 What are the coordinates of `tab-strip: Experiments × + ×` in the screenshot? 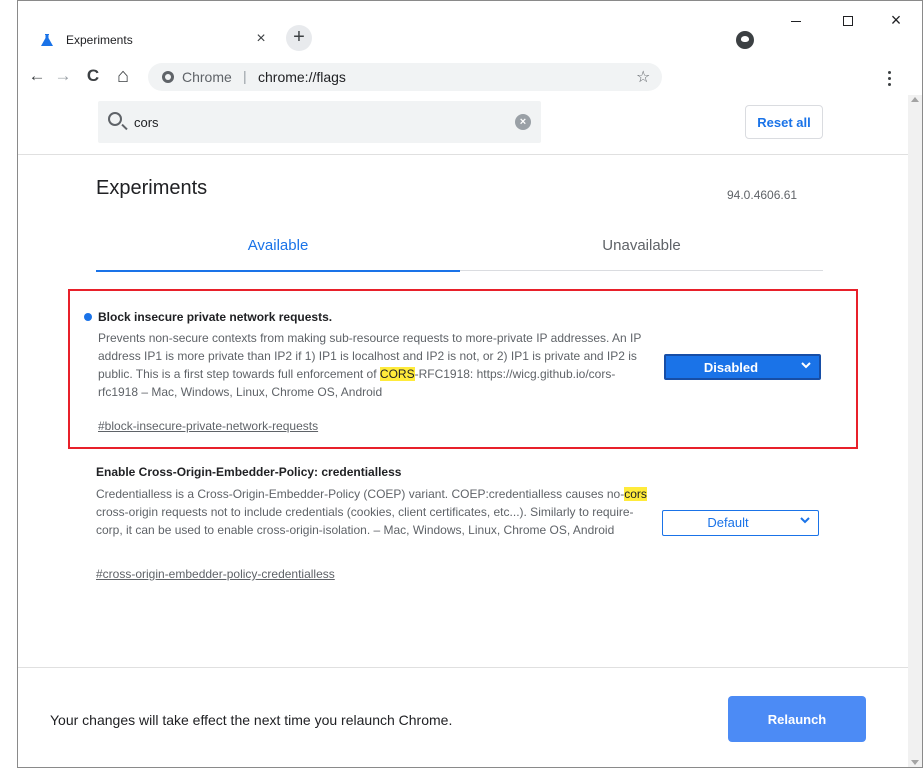 It's located at (470, 30).